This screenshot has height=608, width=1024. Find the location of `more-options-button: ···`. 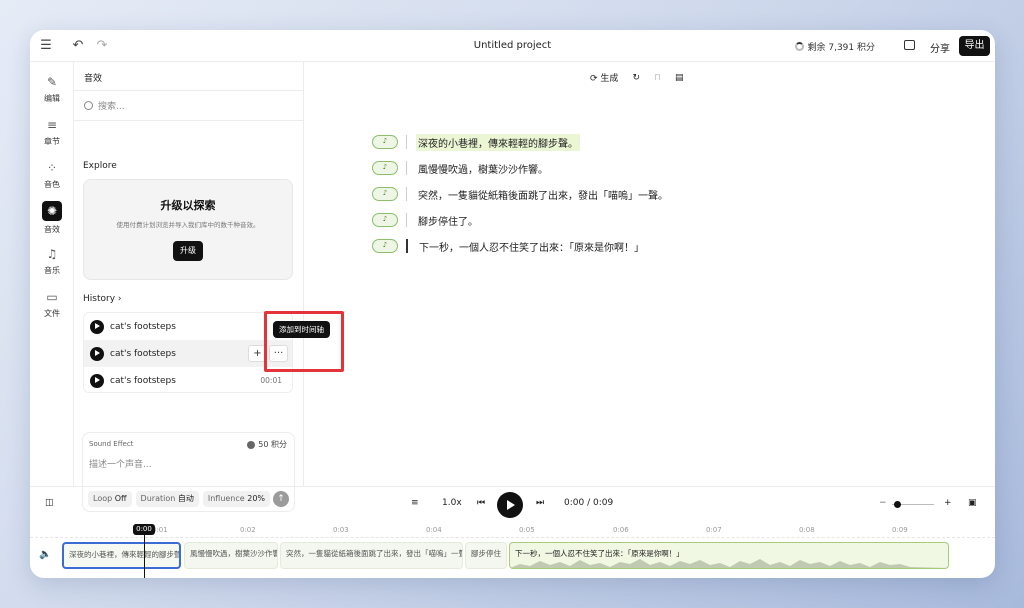

more-options-button: ··· is located at coordinates (278, 353).